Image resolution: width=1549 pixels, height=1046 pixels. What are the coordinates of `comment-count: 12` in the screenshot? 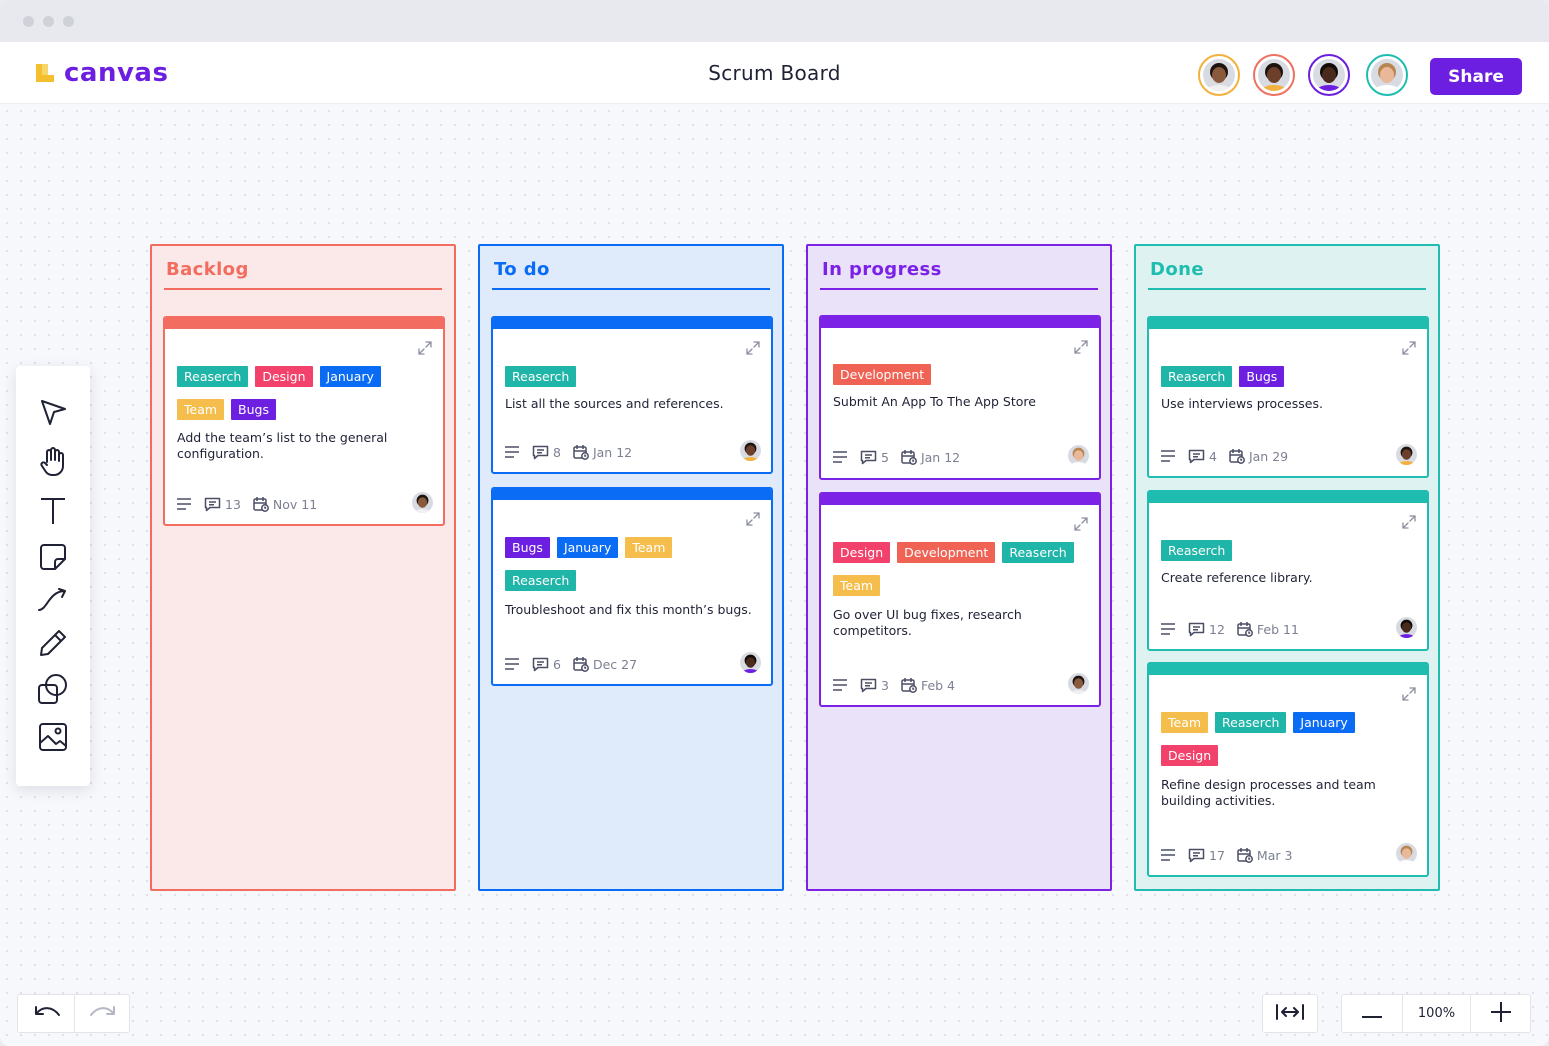 It's located at (1217, 629).